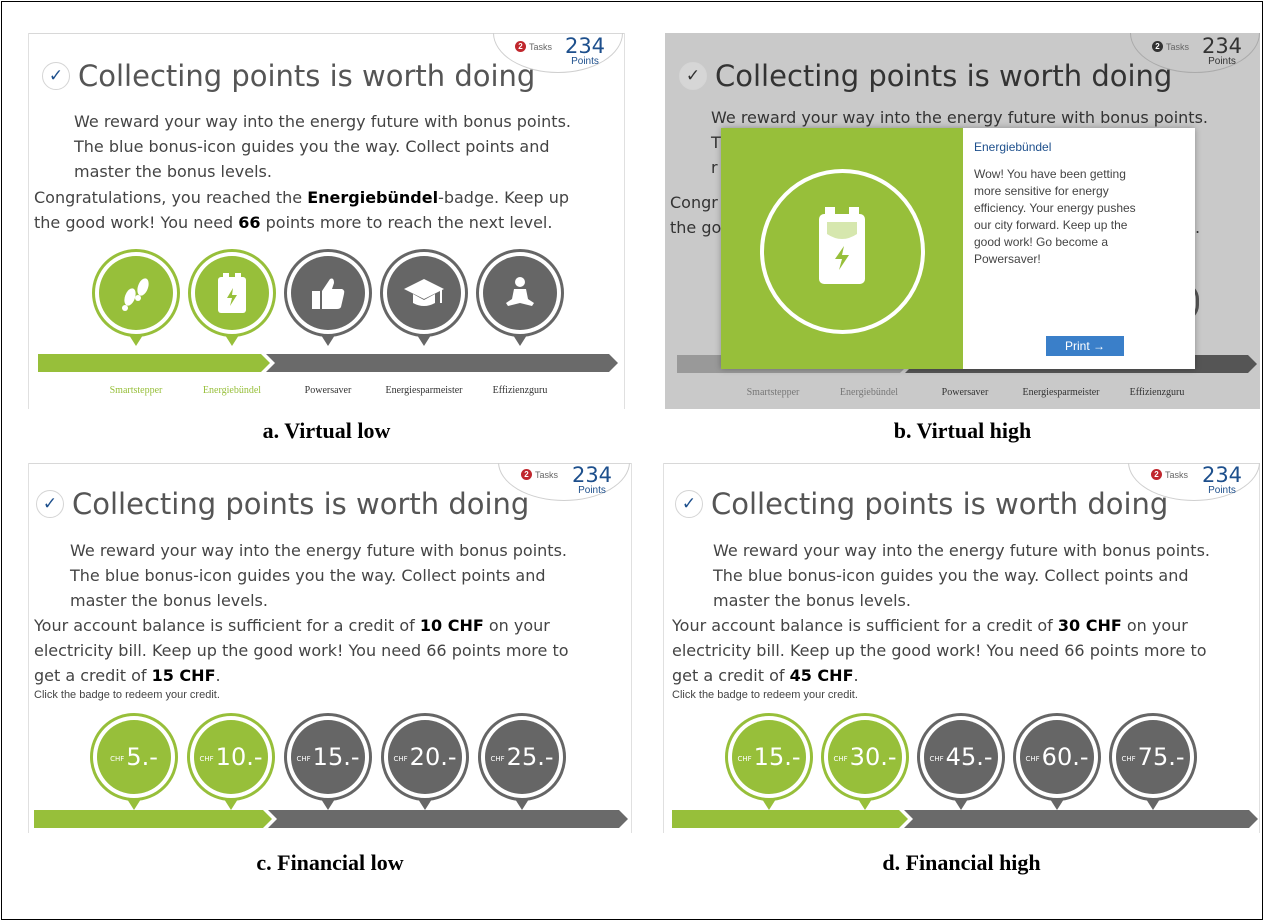 This screenshot has height=921, width=1264. What do you see at coordinates (425, 761) in the screenshot?
I see `credit-badge: CHF 20.-` at bounding box center [425, 761].